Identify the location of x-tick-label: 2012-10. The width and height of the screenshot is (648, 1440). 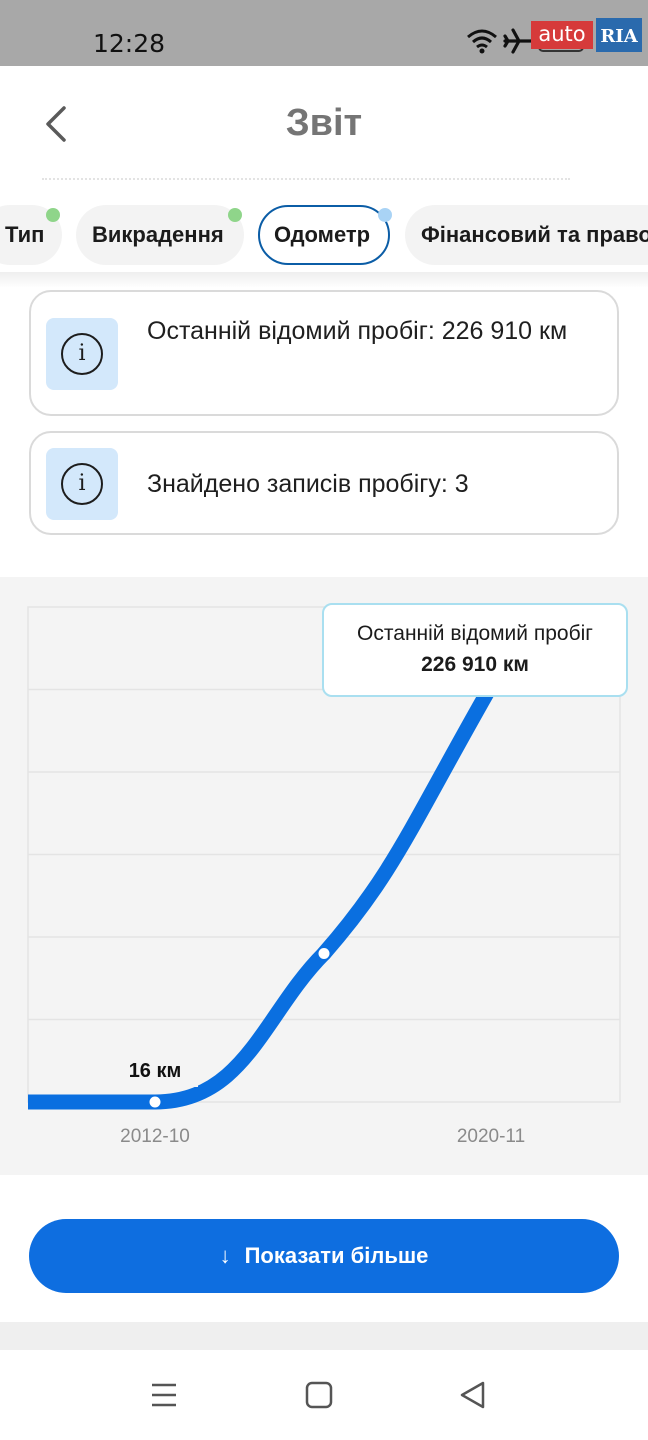
(155, 1136).